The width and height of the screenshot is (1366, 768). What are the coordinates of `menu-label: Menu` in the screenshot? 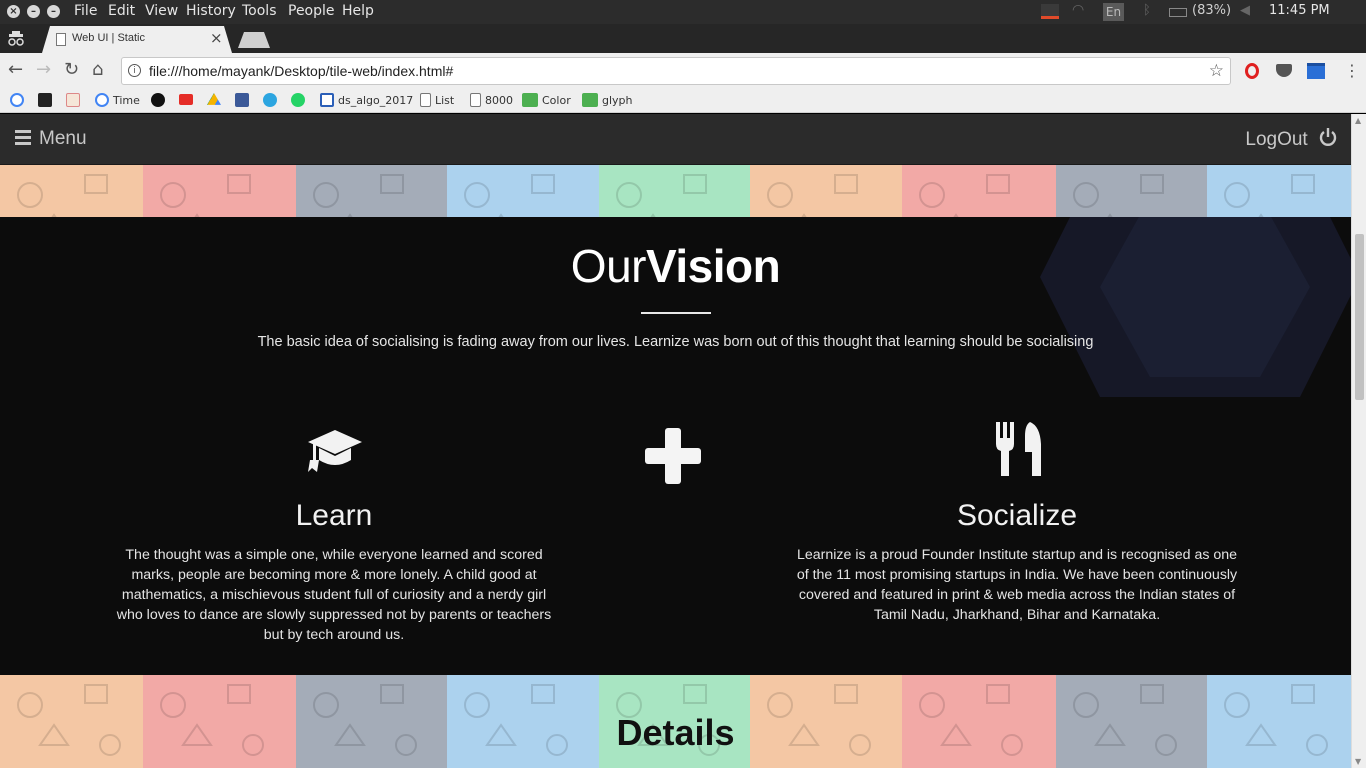 It's located at (63, 138).